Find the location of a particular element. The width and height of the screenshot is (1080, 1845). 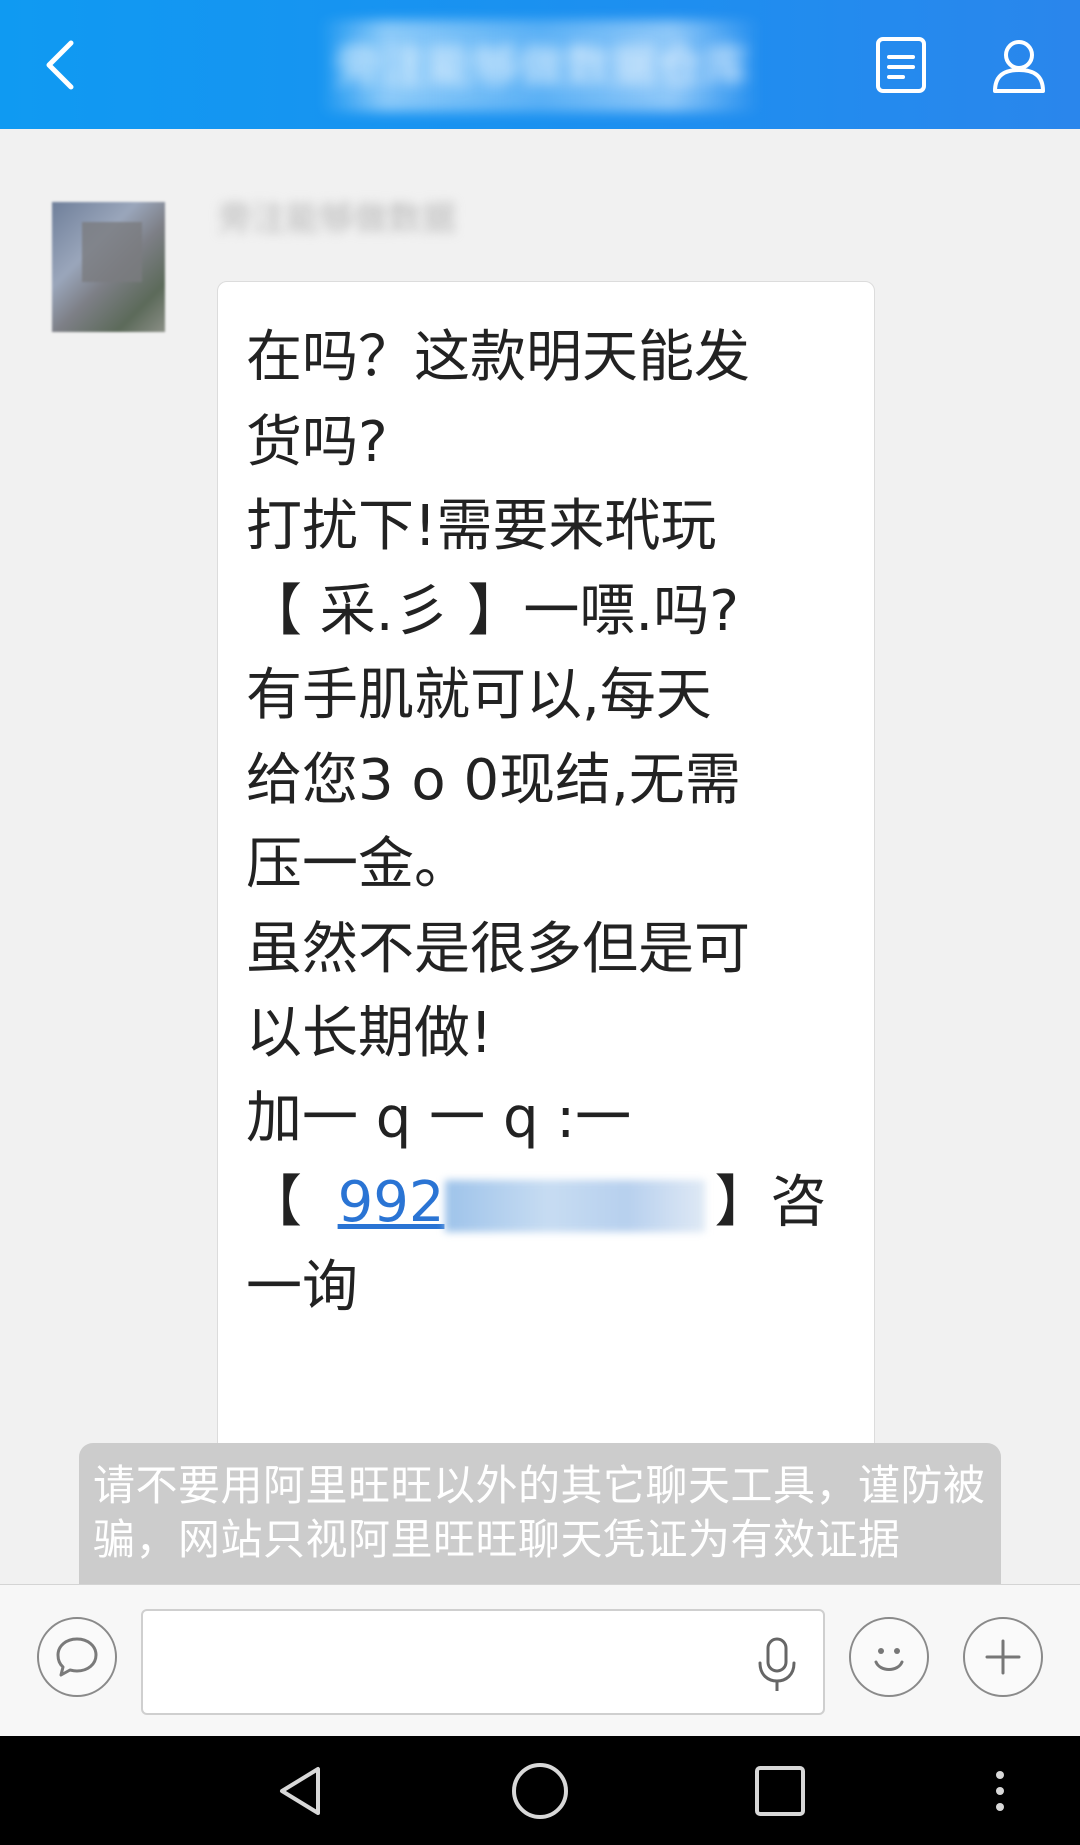

emoji-button is located at coordinates (889, 1657).